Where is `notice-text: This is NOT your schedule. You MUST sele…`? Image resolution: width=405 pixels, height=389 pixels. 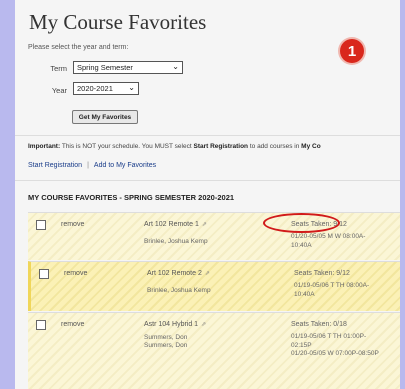 notice-text: This is NOT your schedule. You MUST sele… is located at coordinates (126, 146).